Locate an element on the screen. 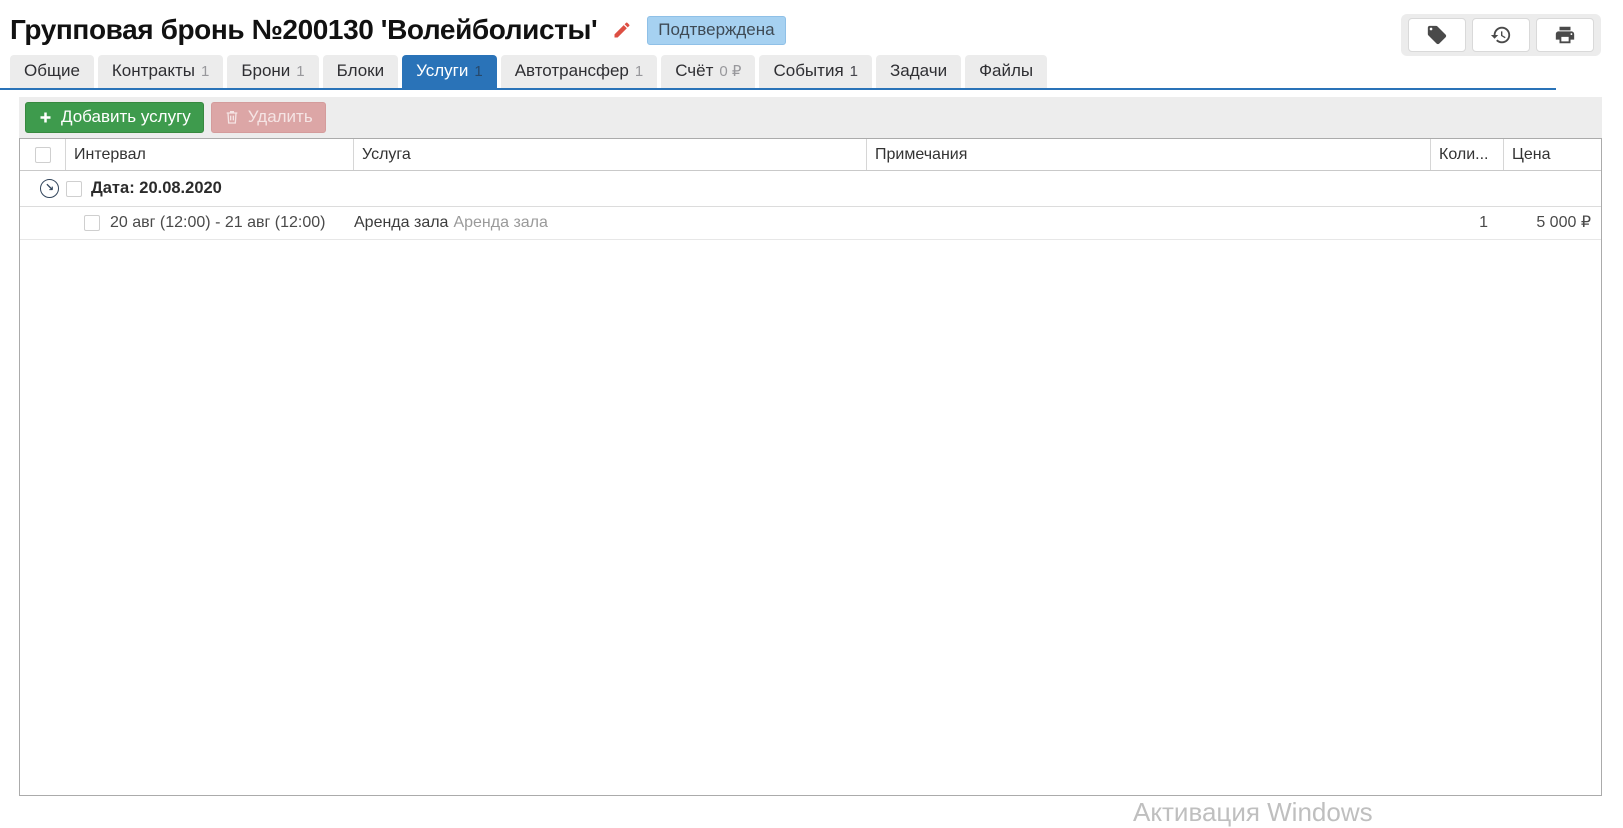 The height and width of the screenshot is (828, 1623). tab-schet: Счёт 0 ₽ is located at coordinates (708, 71).